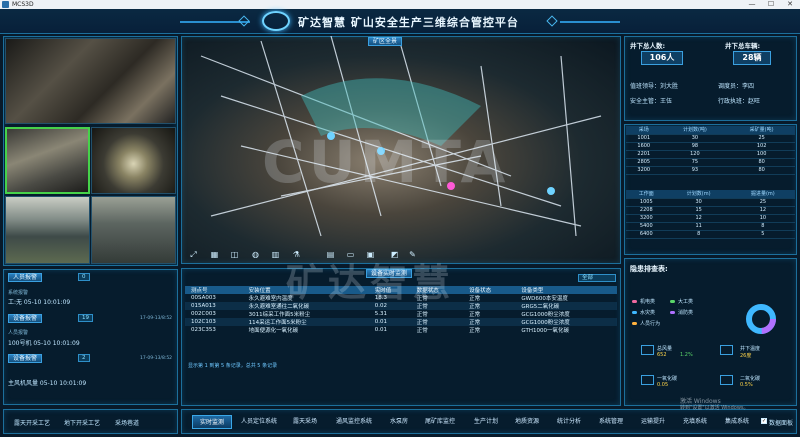 This screenshot has width=800, height=437. I want to click on stat-label: 二氧化碳, so click(750, 379).